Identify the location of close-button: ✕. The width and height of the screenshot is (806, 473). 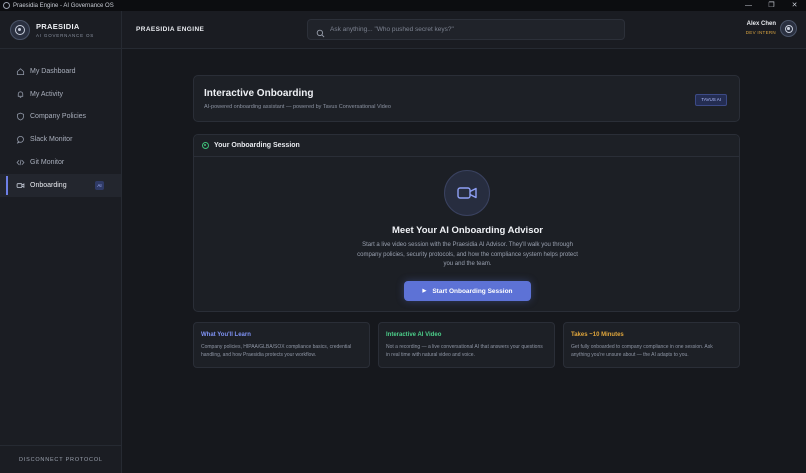
(794, 5).